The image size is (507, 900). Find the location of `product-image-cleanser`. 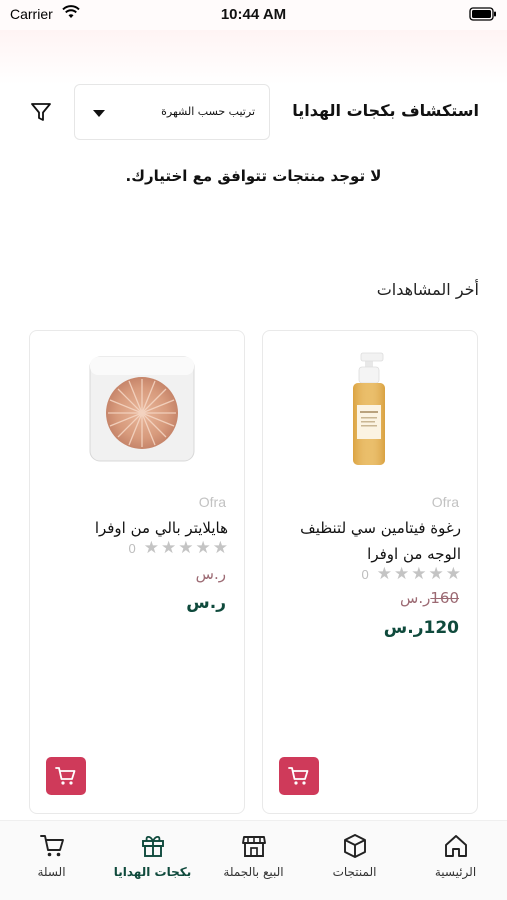

product-image-cleanser is located at coordinates (369, 408).